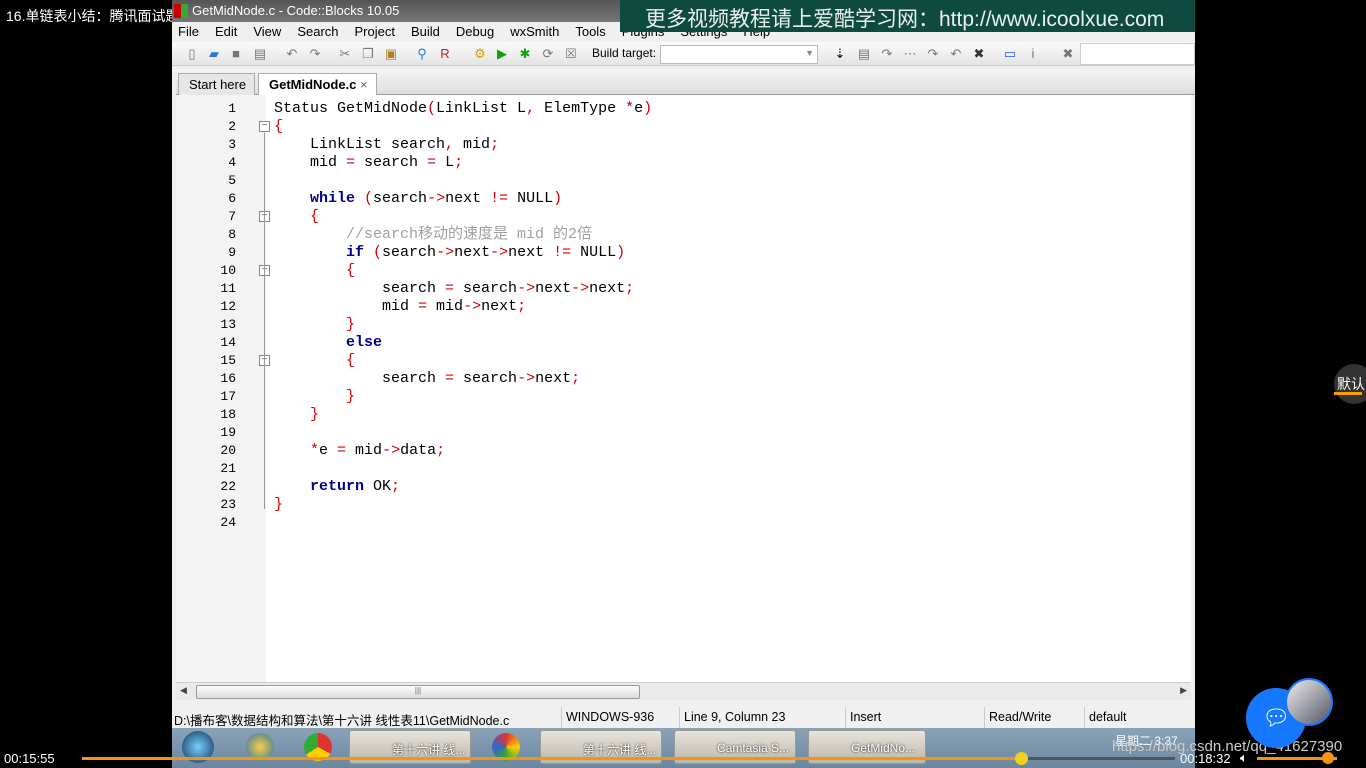  Describe the element at coordinates (594, 31) in the screenshot. I see `menu-tools: Tools` at that location.